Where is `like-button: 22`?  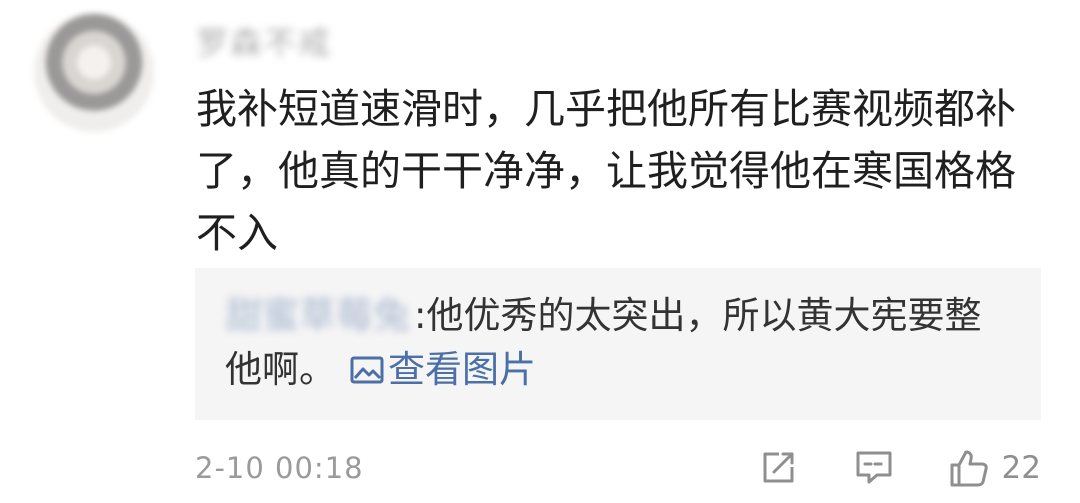 like-button: 22 is located at coordinates (993, 468).